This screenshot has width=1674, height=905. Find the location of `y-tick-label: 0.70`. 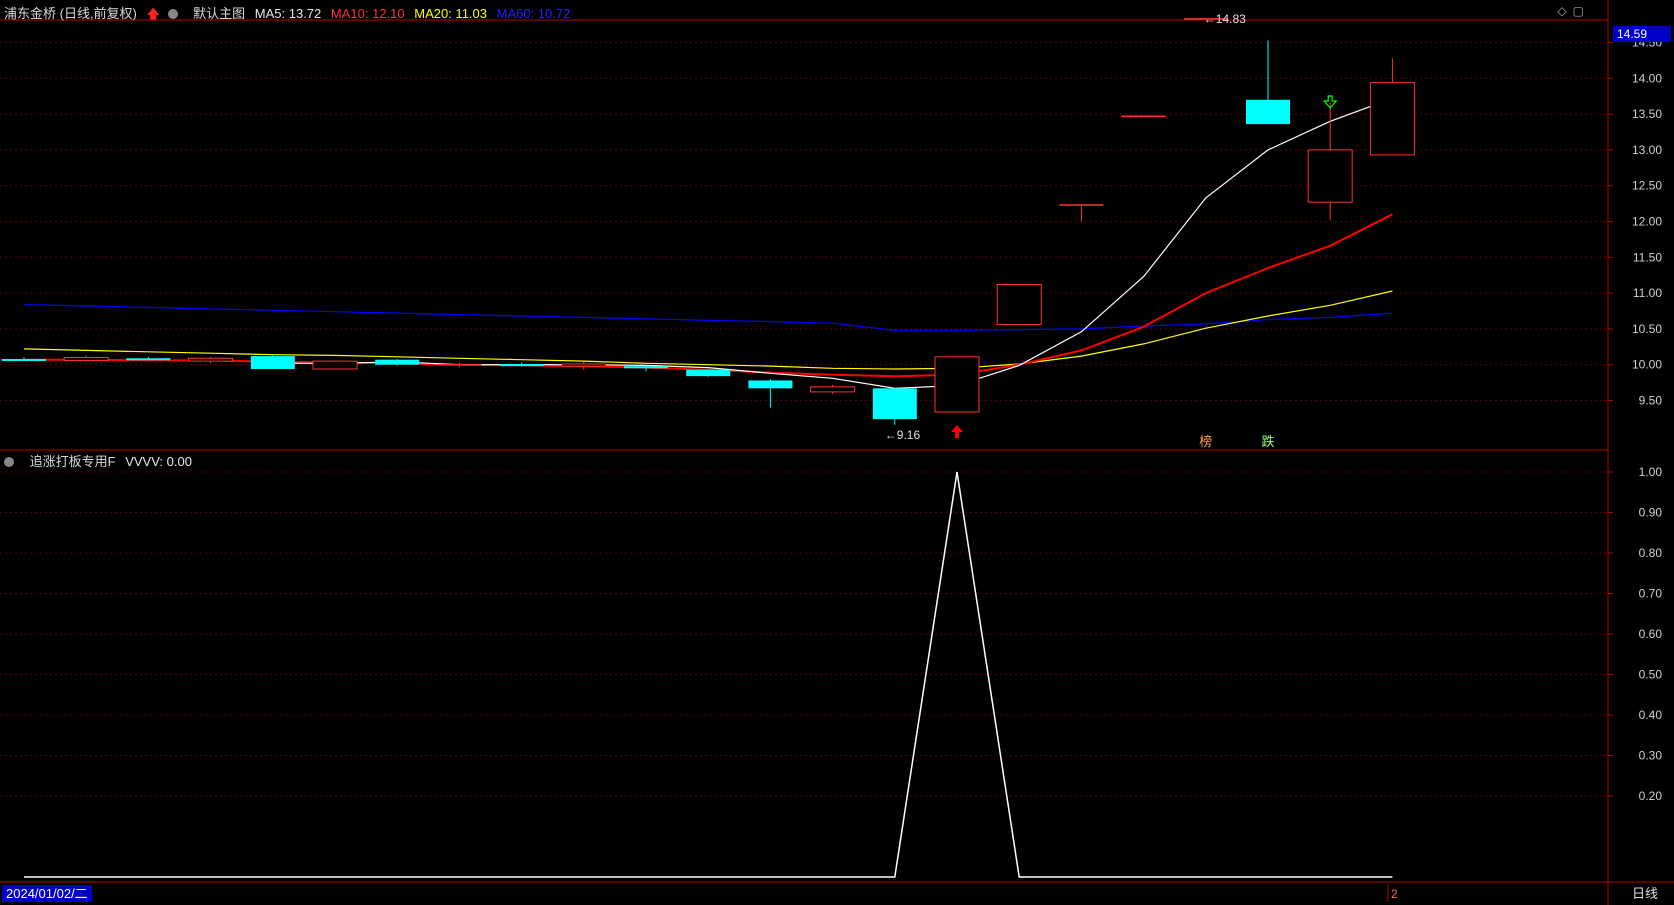

y-tick-label: 0.70 is located at coordinates (1651, 594).